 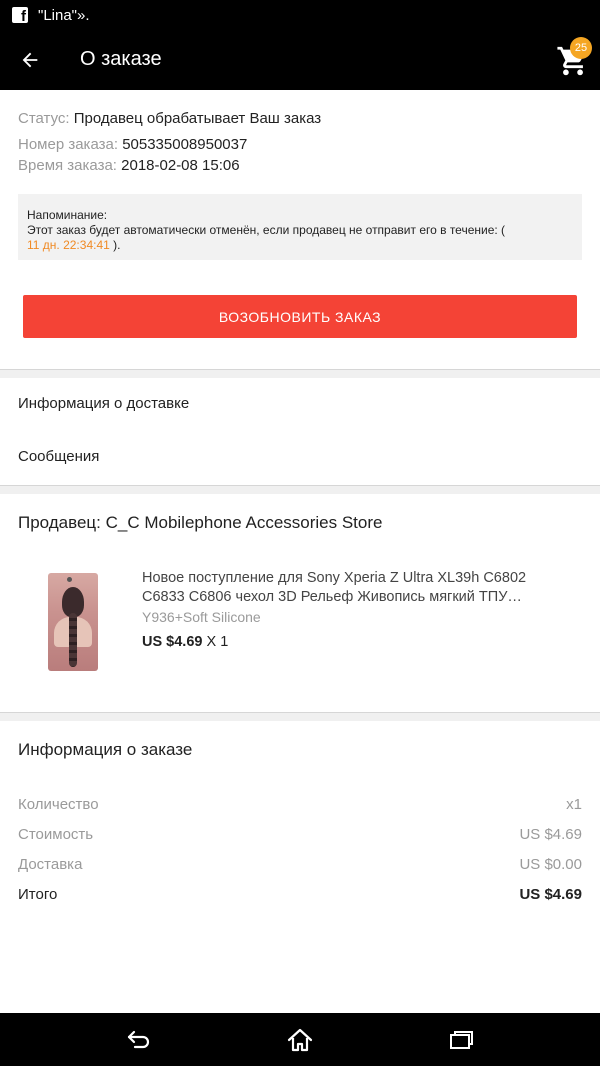 What do you see at coordinates (300, 60) in the screenshot?
I see `app-bar: О заказе 25` at bounding box center [300, 60].